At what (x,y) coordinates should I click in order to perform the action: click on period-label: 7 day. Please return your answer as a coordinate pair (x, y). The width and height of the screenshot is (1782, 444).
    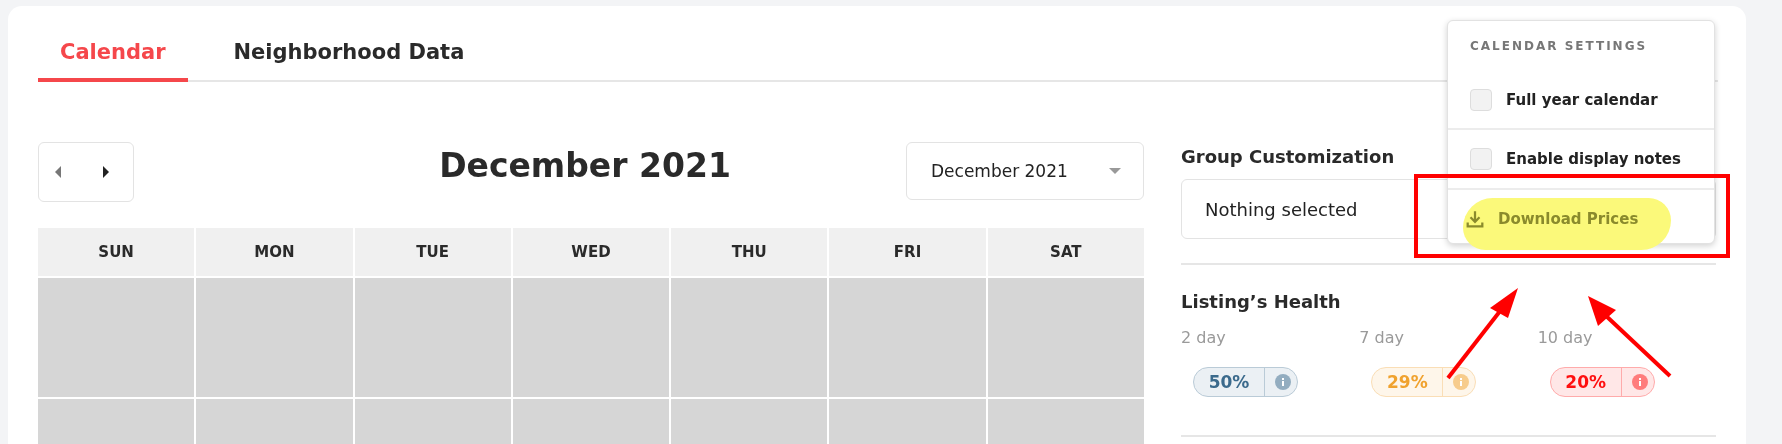
    Looking at the image, I should click on (1382, 337).